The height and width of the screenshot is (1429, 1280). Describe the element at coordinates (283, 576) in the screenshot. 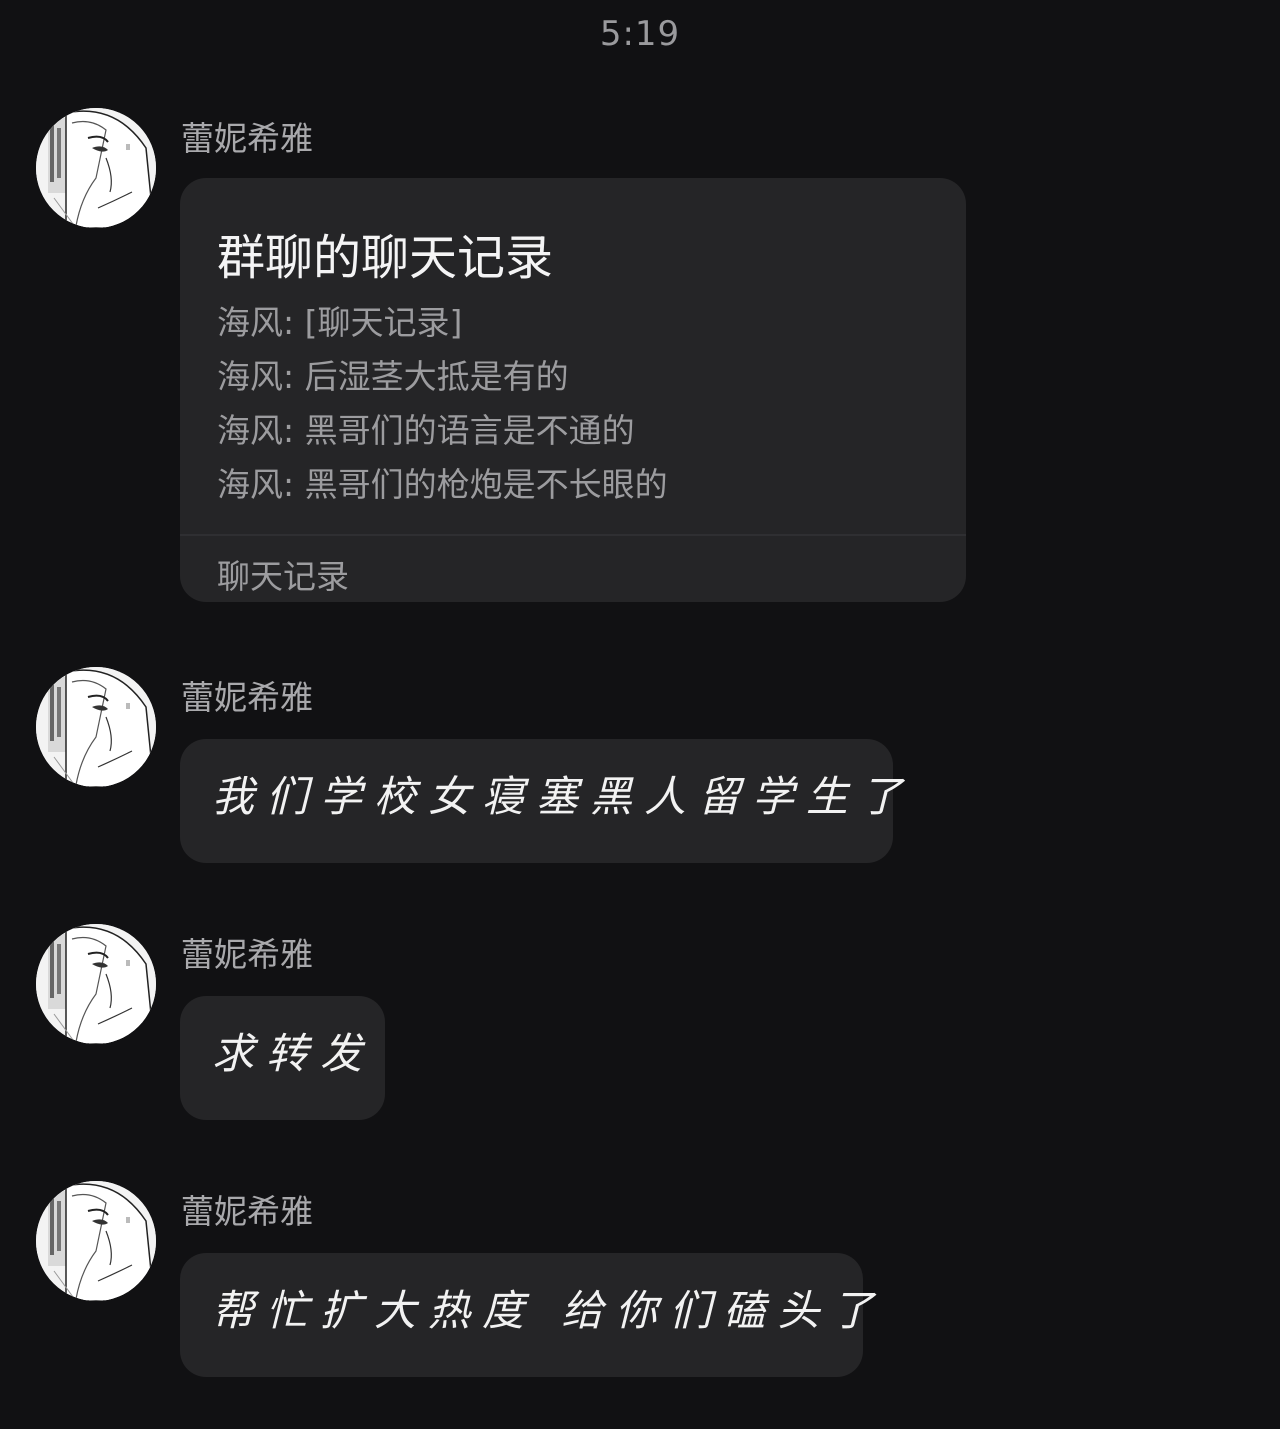

I see `chat-record-footer: 聊天记录` at that location.